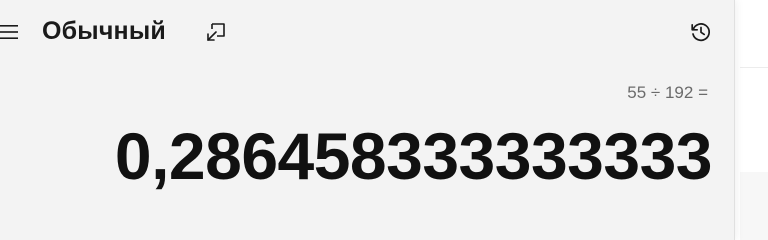 This screenshot has width=768, height=240. I want to click on hamburger-menu-icon, so click(9, 32).